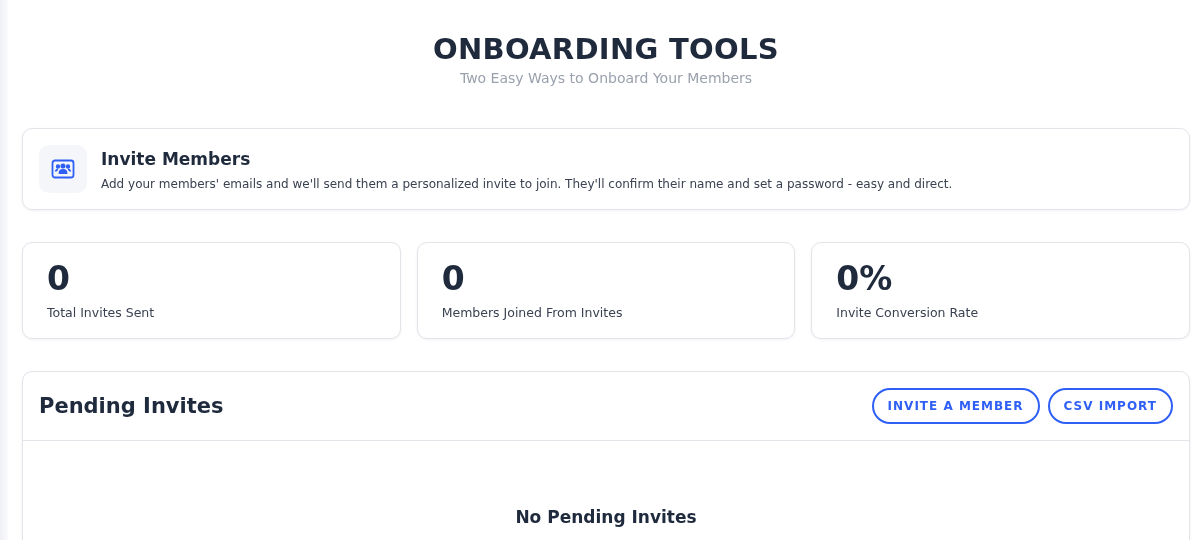  Describe the element at coordinates (131, 406) in the screenshot. I see `panel-title: Pending Invites` at that location.